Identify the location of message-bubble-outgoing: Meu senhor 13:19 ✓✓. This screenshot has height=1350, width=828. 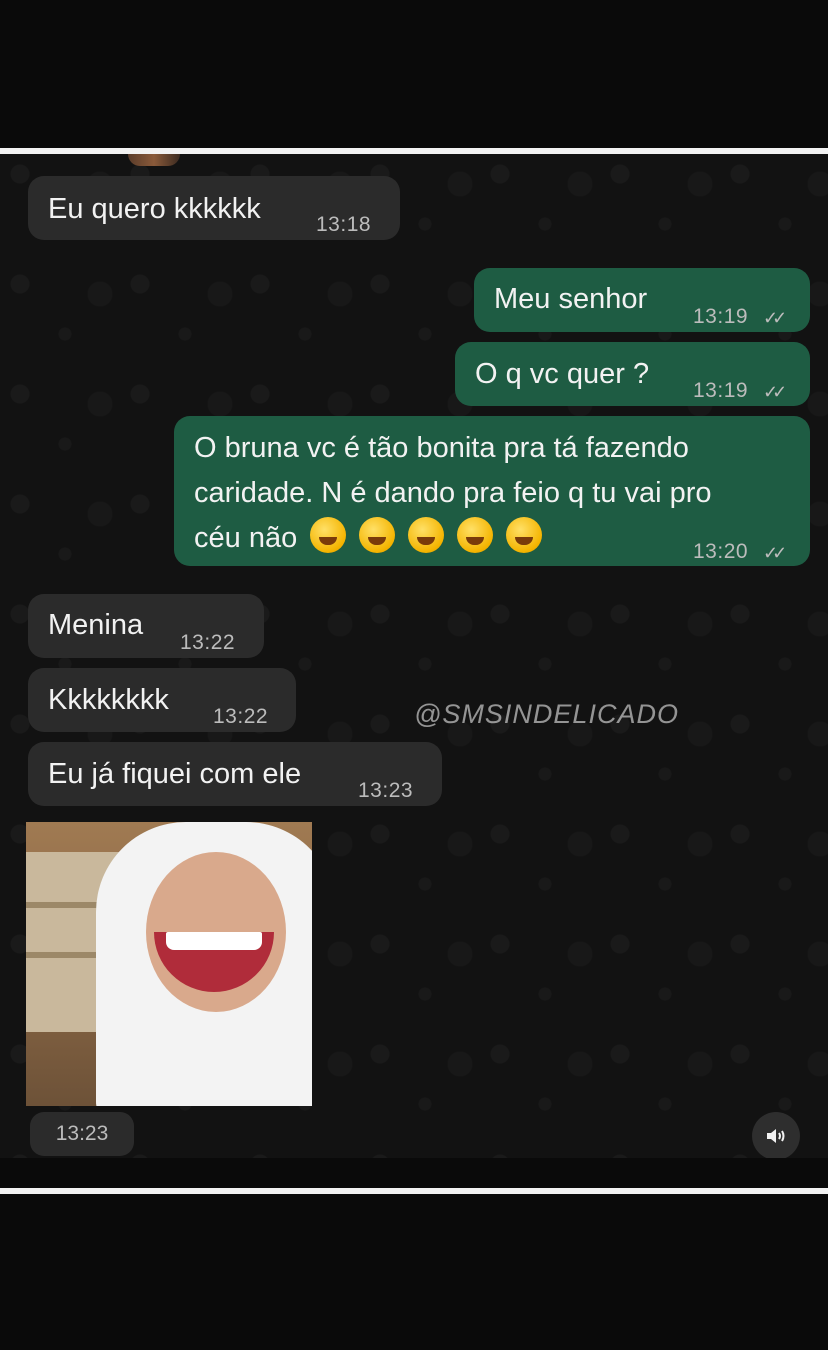
(642, 300).